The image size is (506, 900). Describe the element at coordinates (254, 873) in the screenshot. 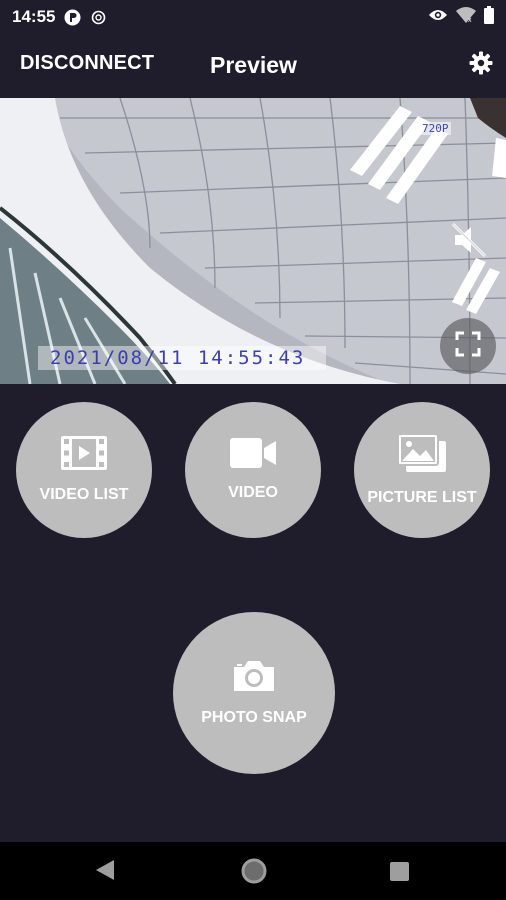

I see `home-circle-icon` at that location.